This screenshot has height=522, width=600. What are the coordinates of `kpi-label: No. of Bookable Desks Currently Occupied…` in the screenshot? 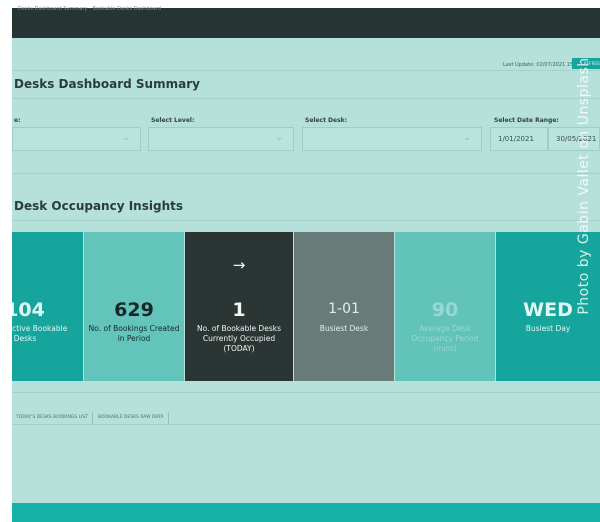 It's located at (239, 338).